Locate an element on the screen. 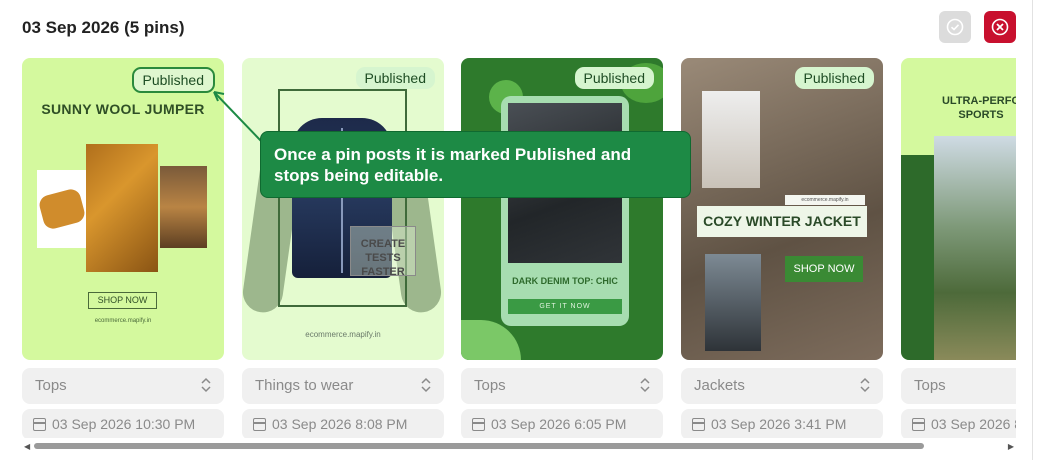 Image resolution: width=1050 pixels, height=460 pixels. pin-image-cta: GET IT NOW is located at coordinates (565, 306).